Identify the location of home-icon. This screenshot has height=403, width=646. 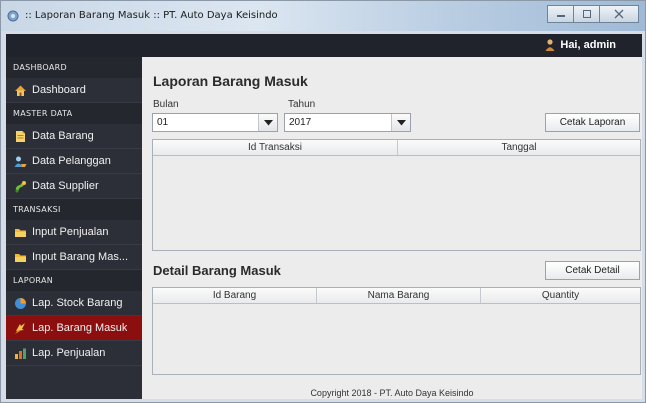
(20, 90).